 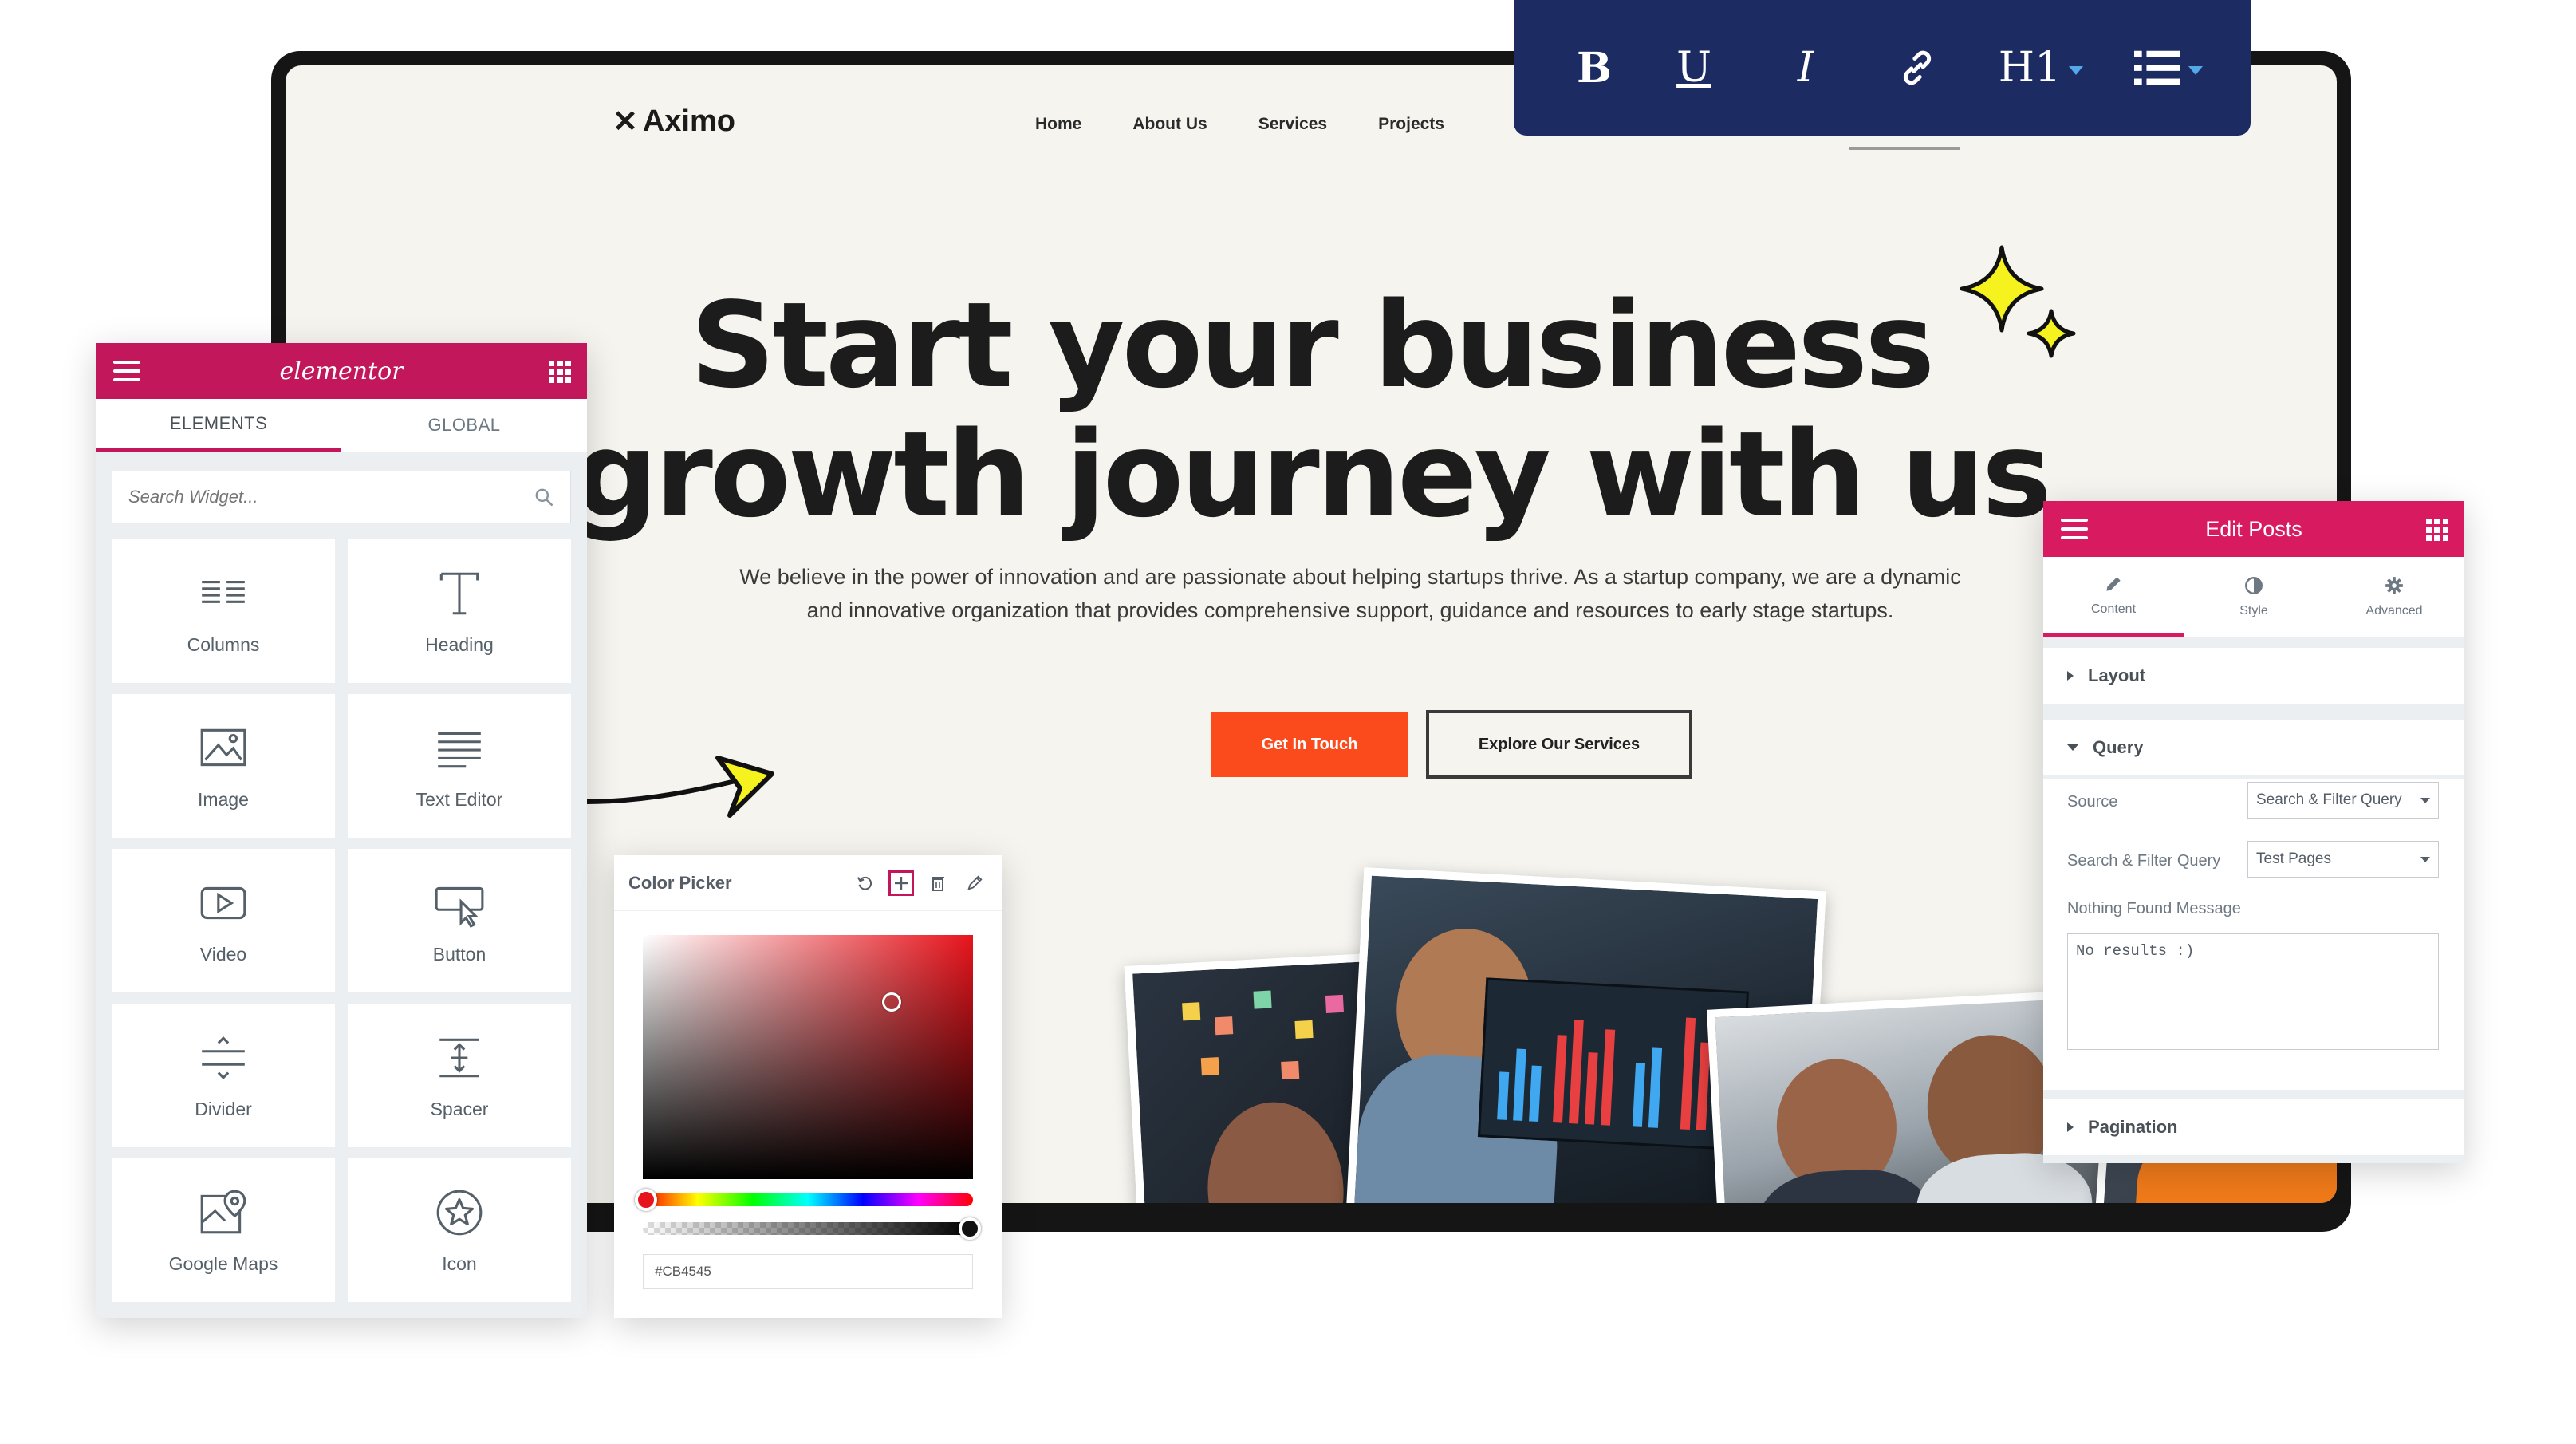 I want to click on eyedropper-icon, so click(x=974, y=883).